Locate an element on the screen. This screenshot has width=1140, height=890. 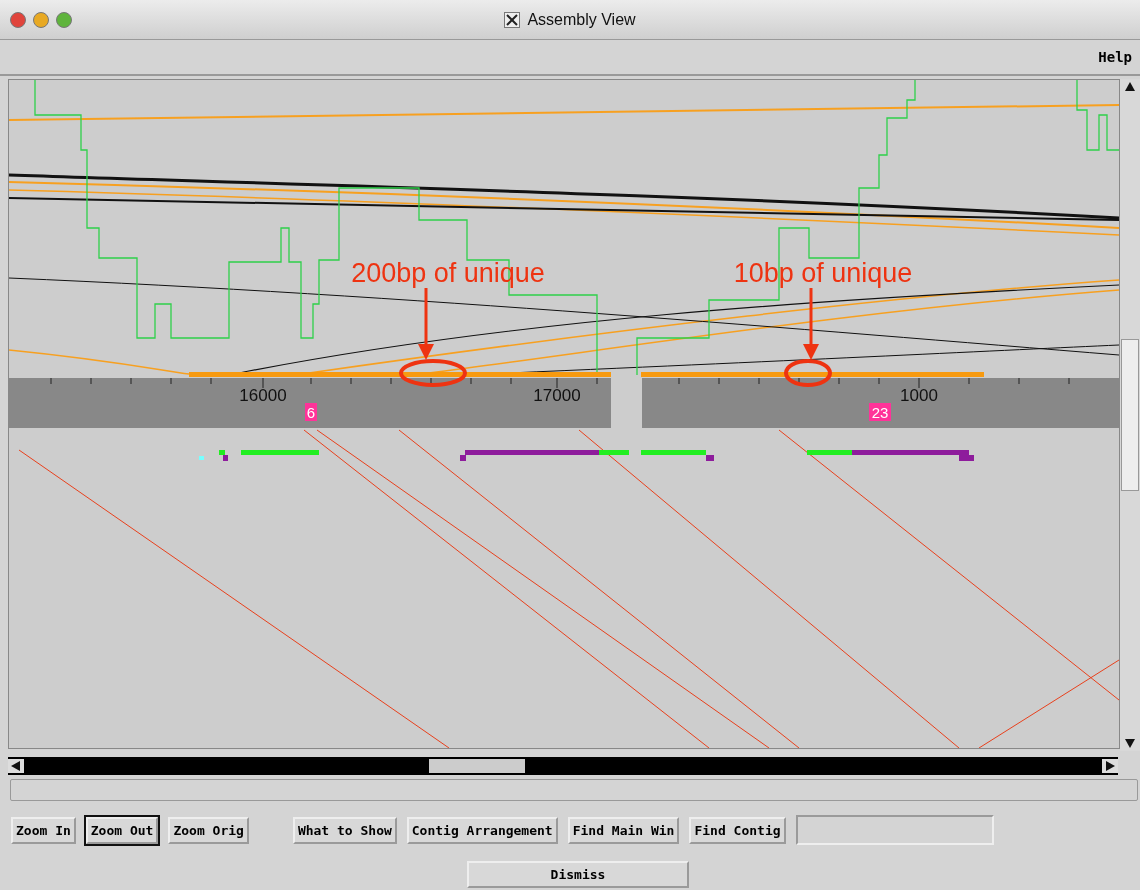
read-mark is located at coordinates (201, 458).